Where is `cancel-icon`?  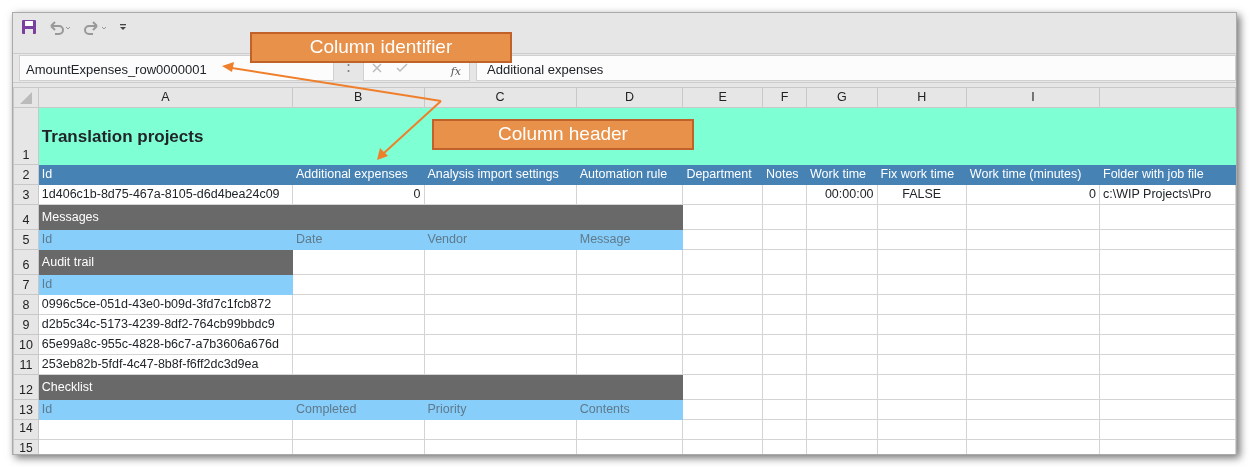
cancel-icon is located at coordinates (377, 68).